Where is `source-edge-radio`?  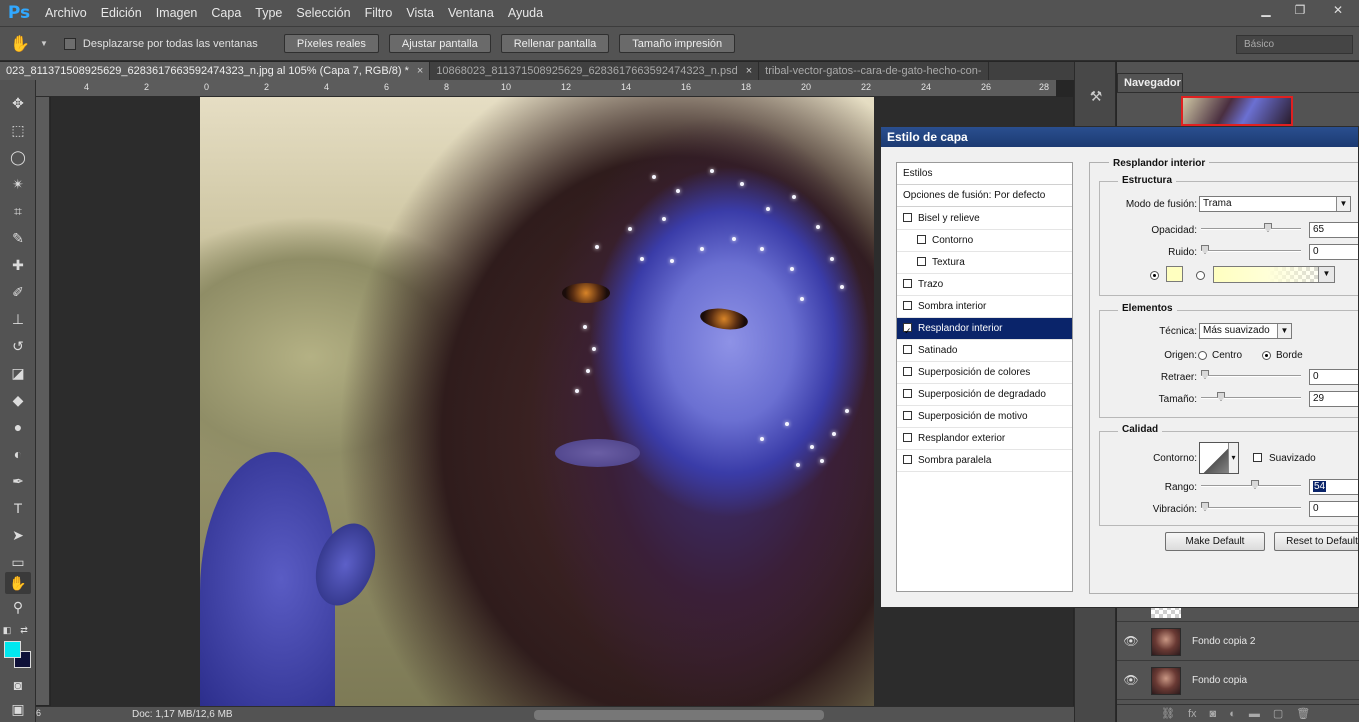
source-edge-radio is located at coordinates (1266, 355).